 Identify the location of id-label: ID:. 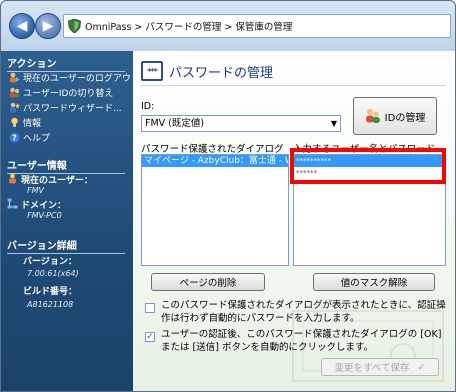
(148, 106).